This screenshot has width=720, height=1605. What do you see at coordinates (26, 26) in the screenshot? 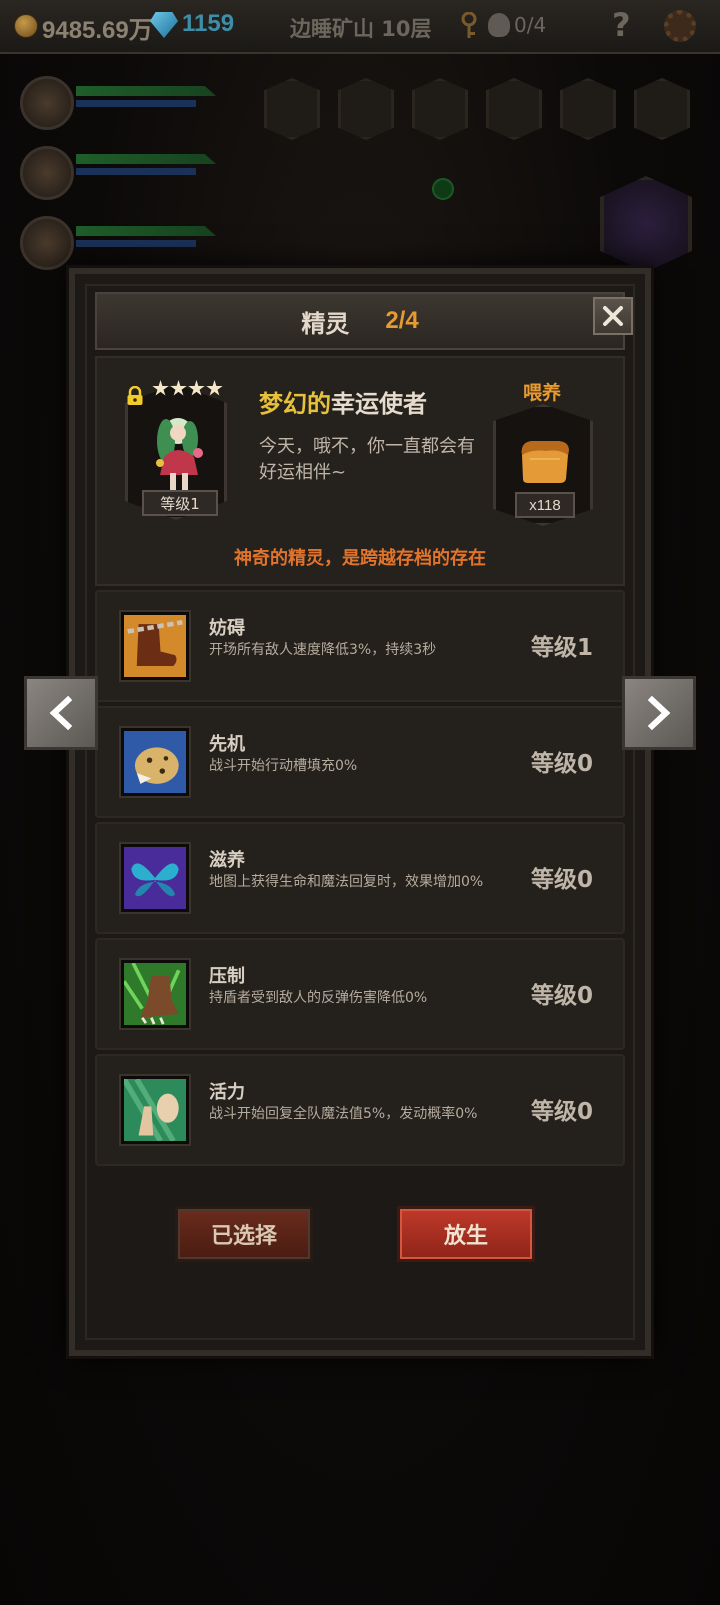
I see `gold-coin-icon` at bounding box center [26, 26].